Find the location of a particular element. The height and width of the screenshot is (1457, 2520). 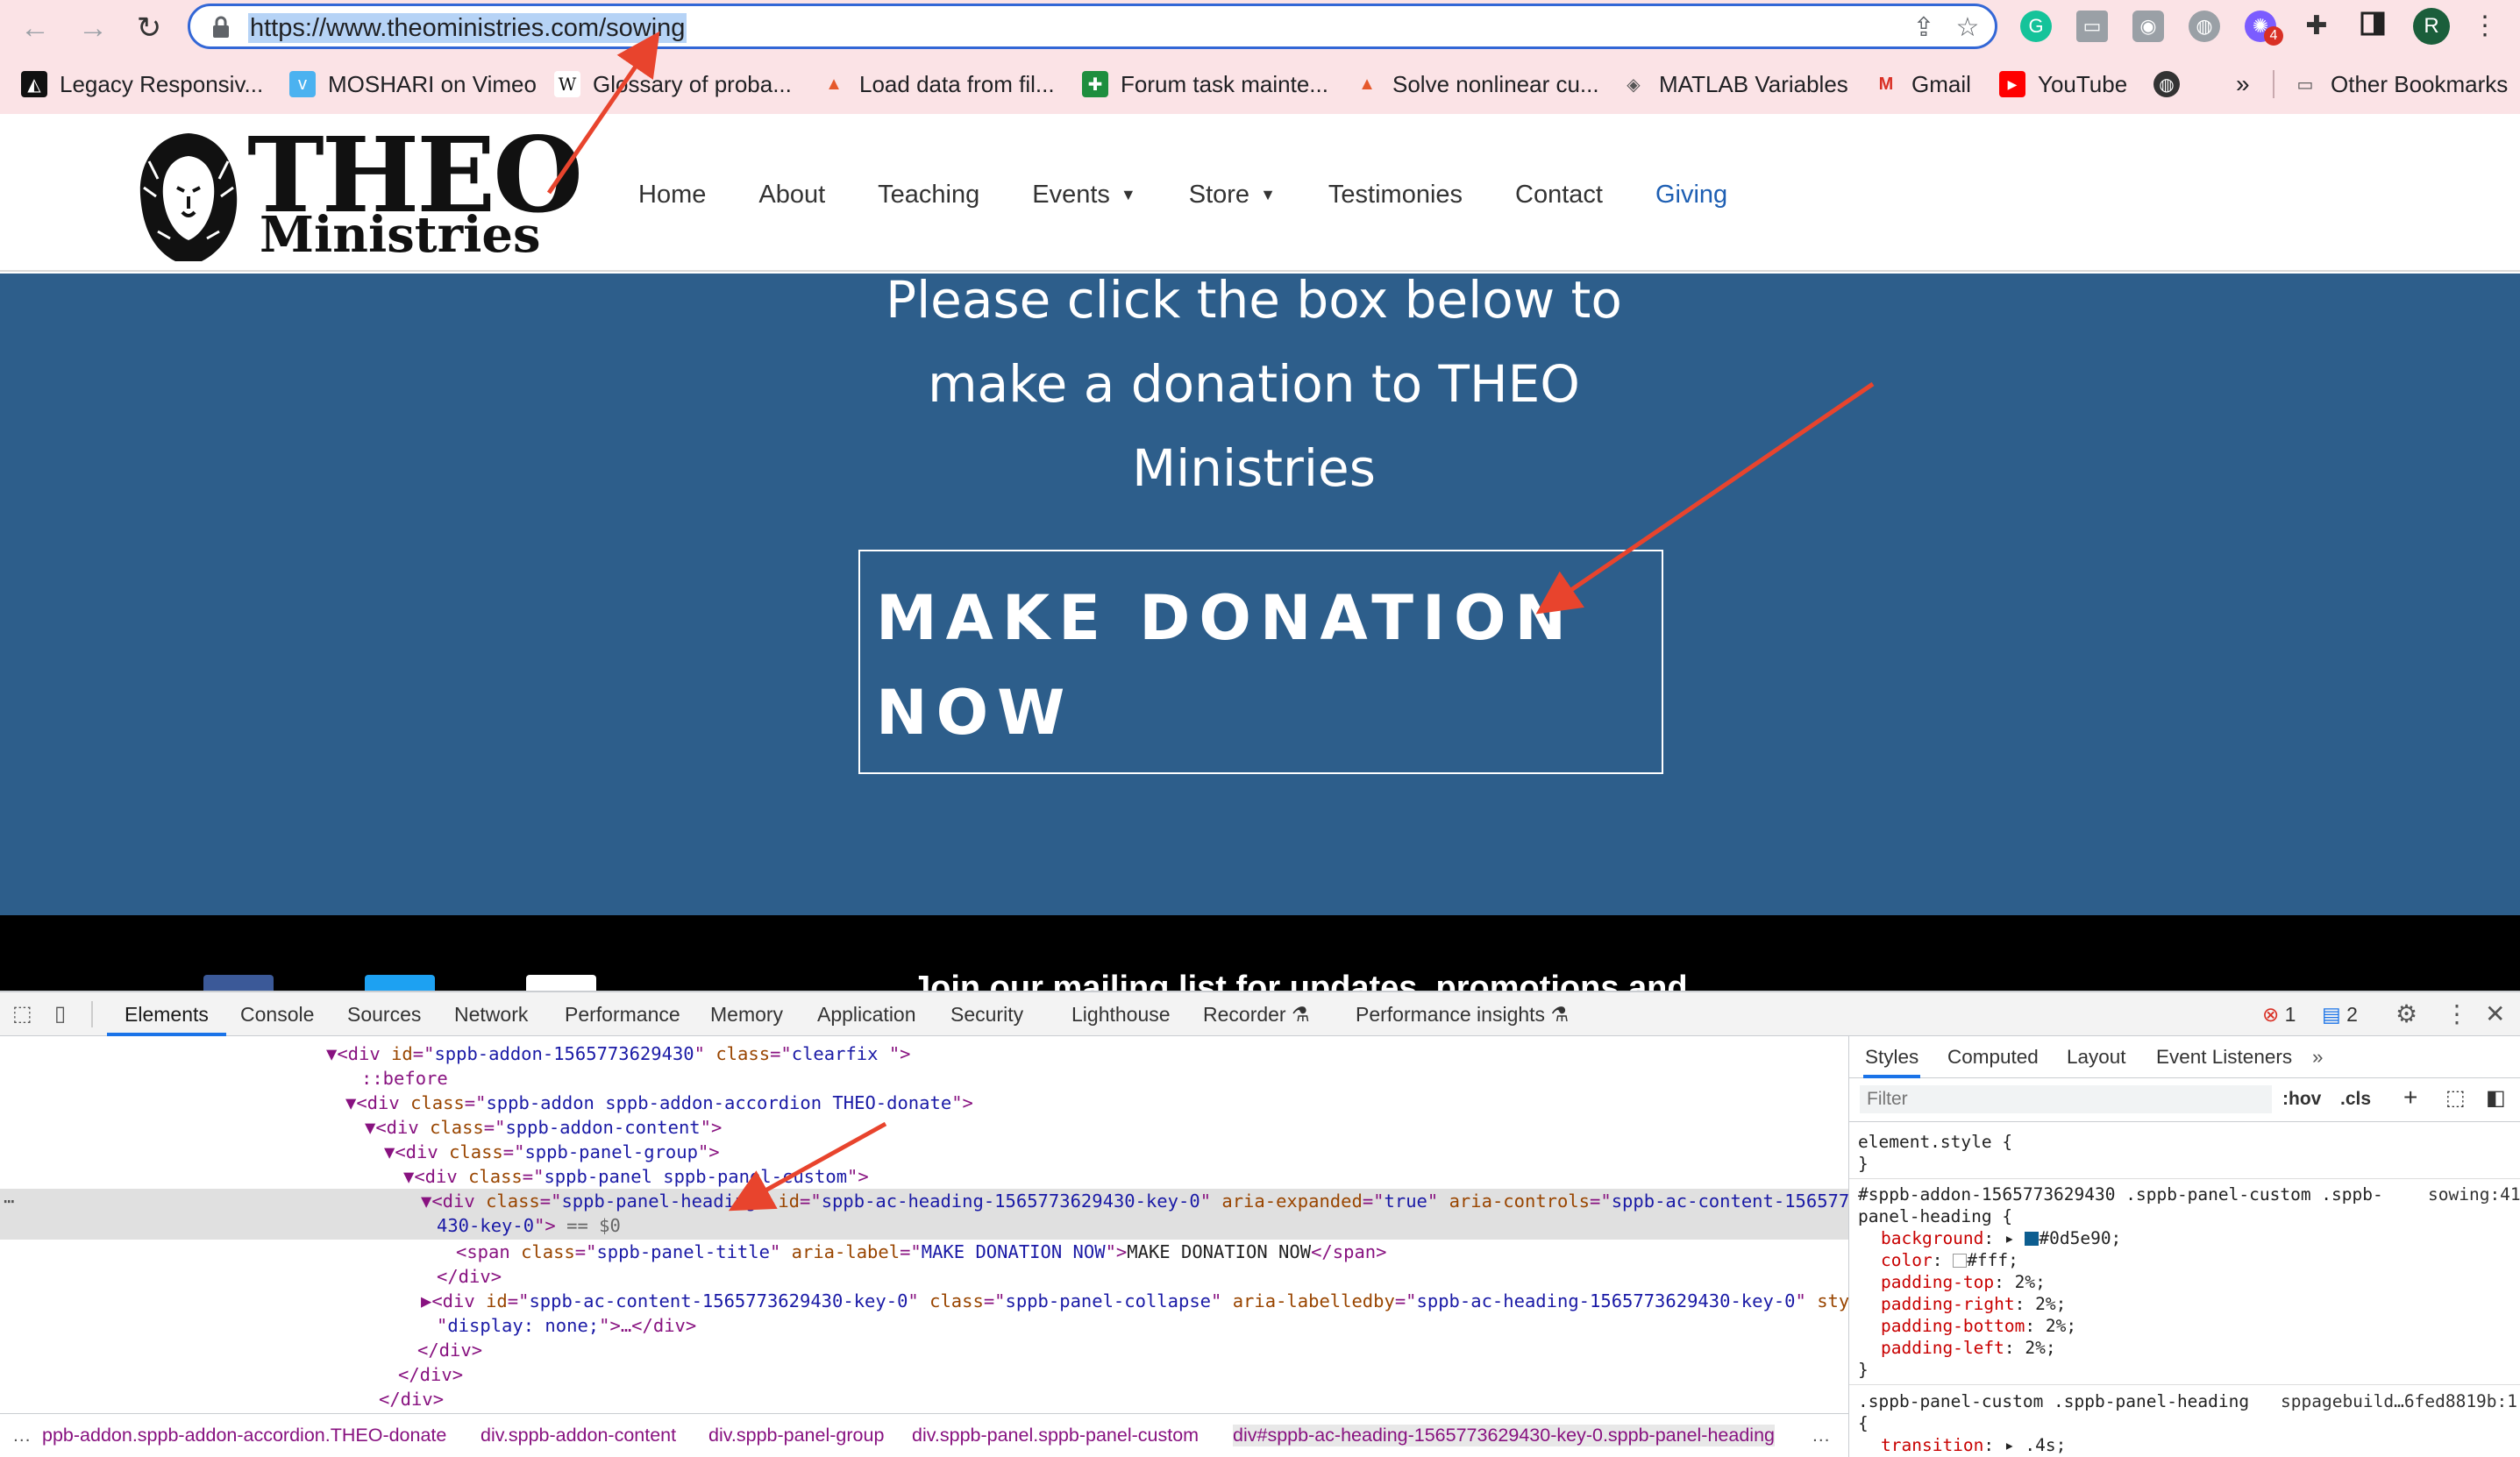

paint-icon: ⬚ is located at coordinates (2455, 1098).